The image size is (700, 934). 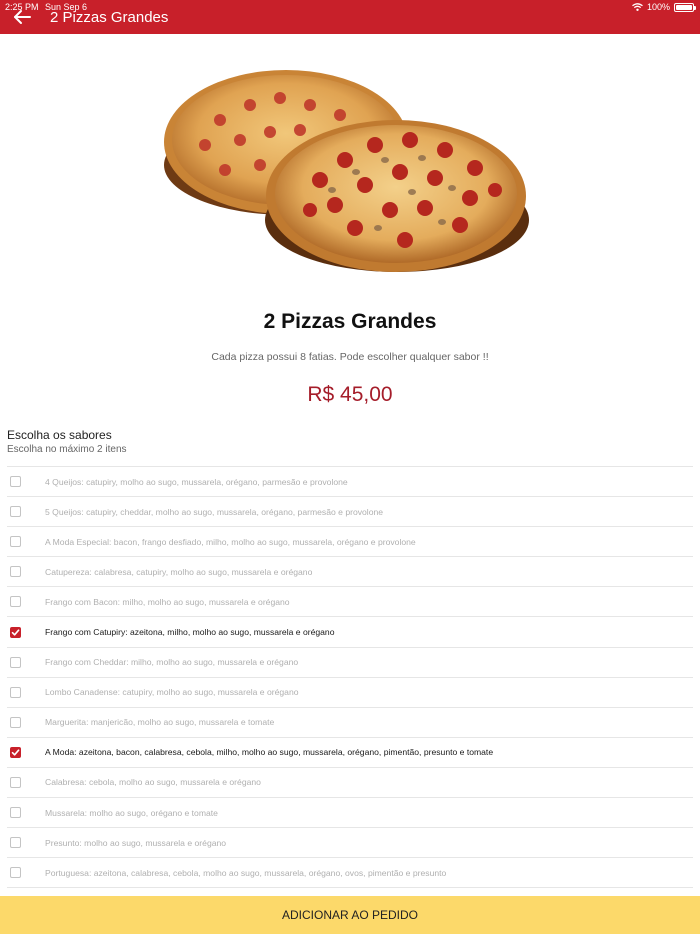 I want to click on product-price: R$ 45,00, so click(x=350, y=394).